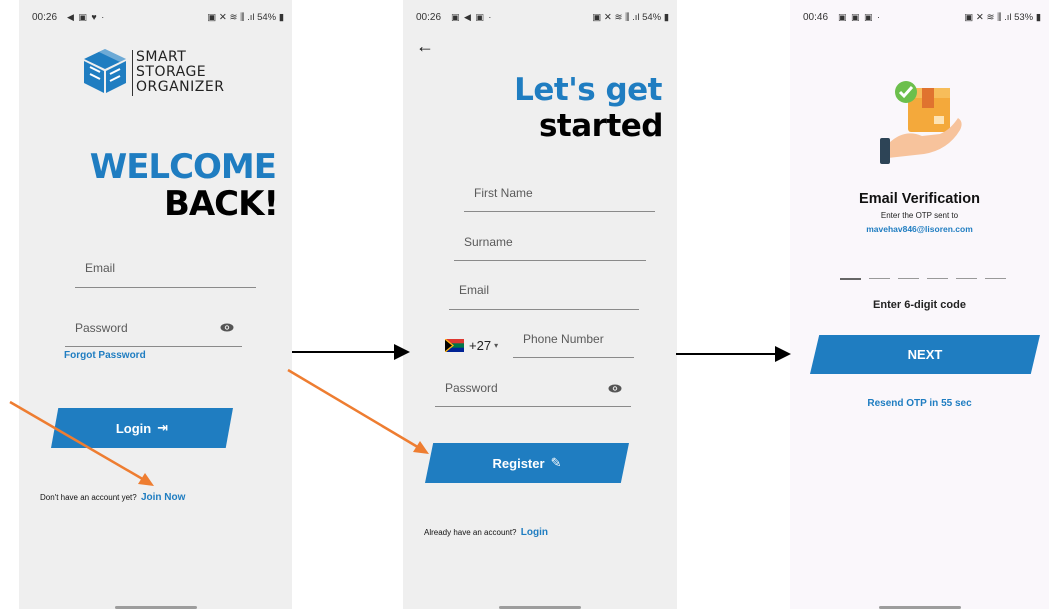  Describe the element at coordinates (219, 427) in the screenshot. I see `orange-annotation-arrows` at that location.